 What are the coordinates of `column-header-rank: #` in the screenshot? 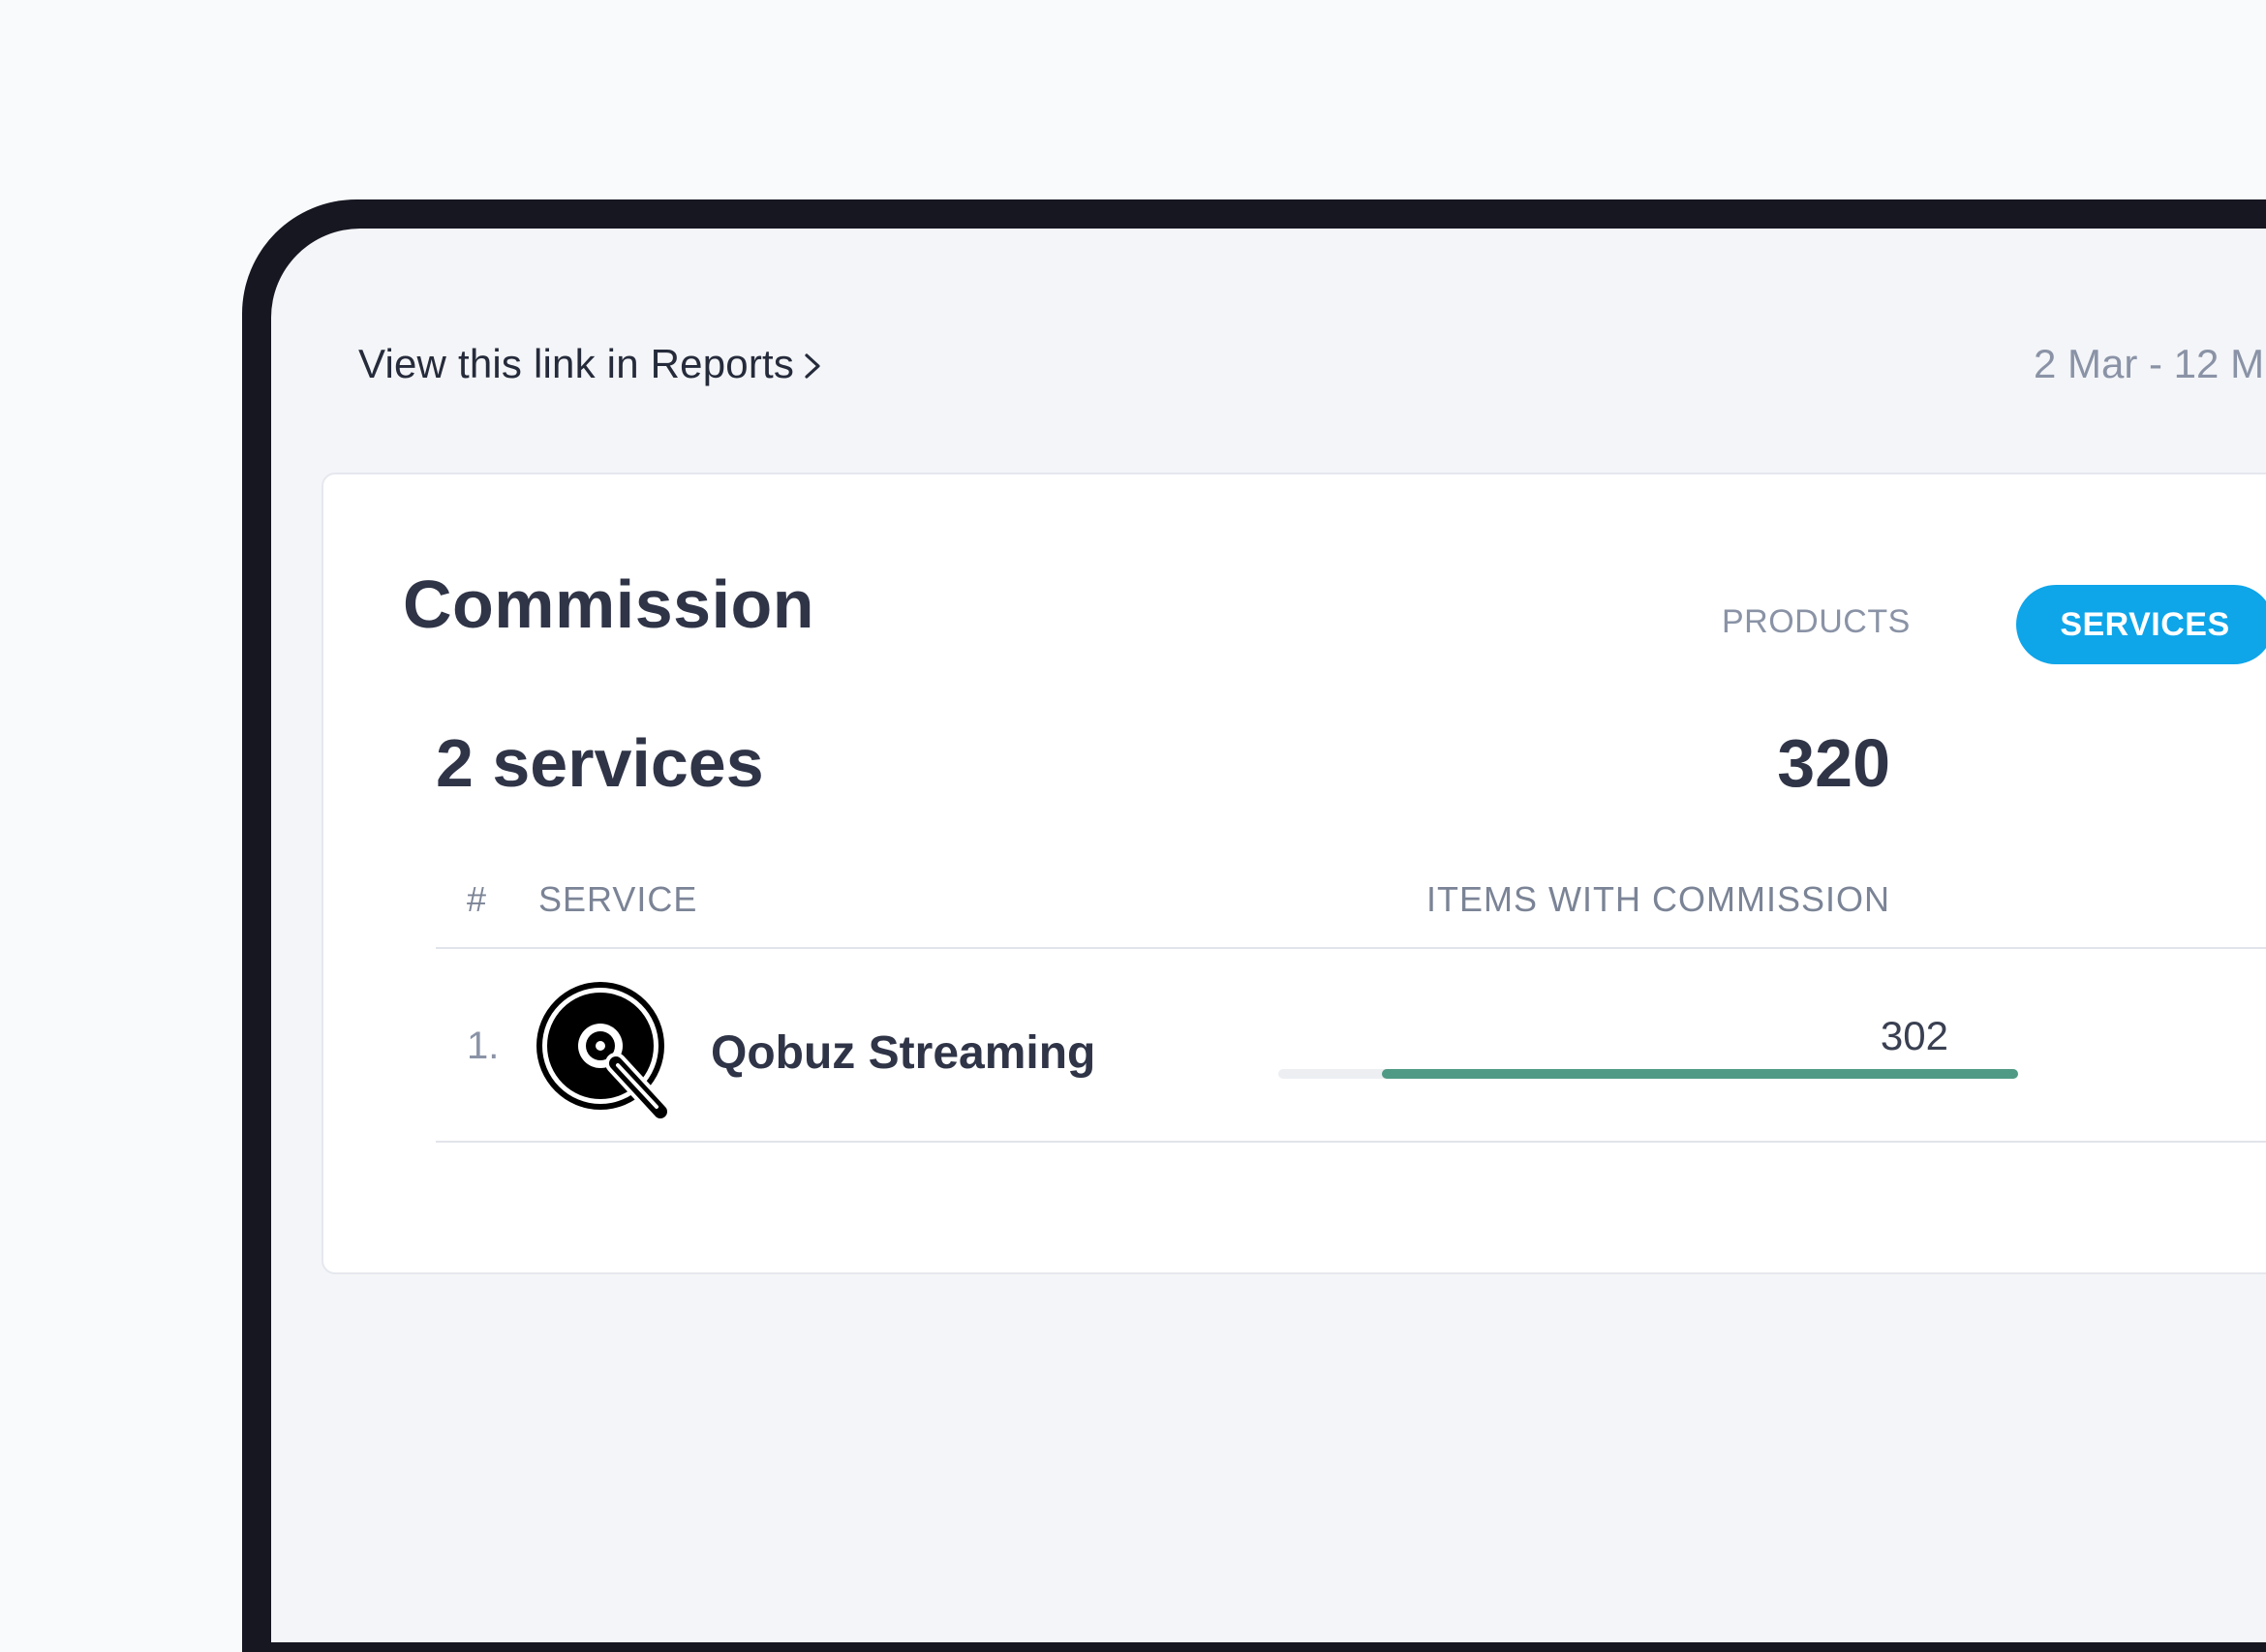 It's located at (477, 899).